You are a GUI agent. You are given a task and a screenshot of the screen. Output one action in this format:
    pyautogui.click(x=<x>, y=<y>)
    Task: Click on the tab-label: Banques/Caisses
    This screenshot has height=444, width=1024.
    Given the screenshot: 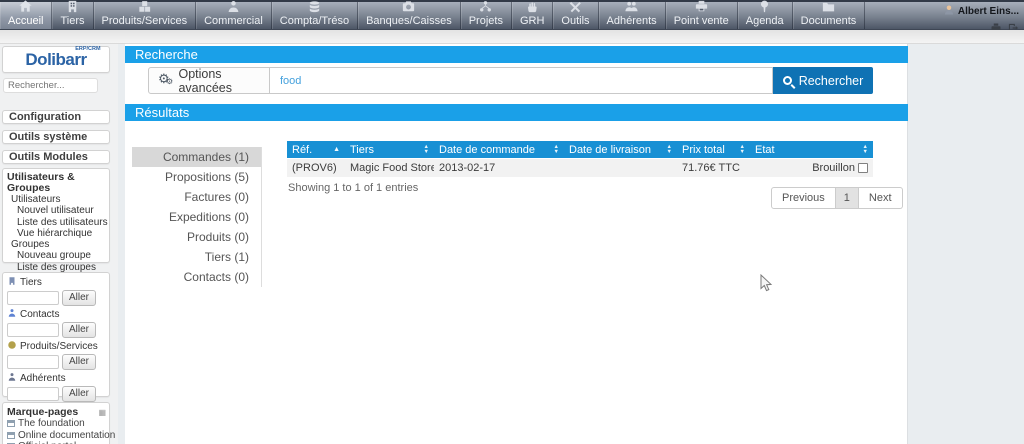 What is the action you would take?
    pyautogui.click(x=409, y=21)
    